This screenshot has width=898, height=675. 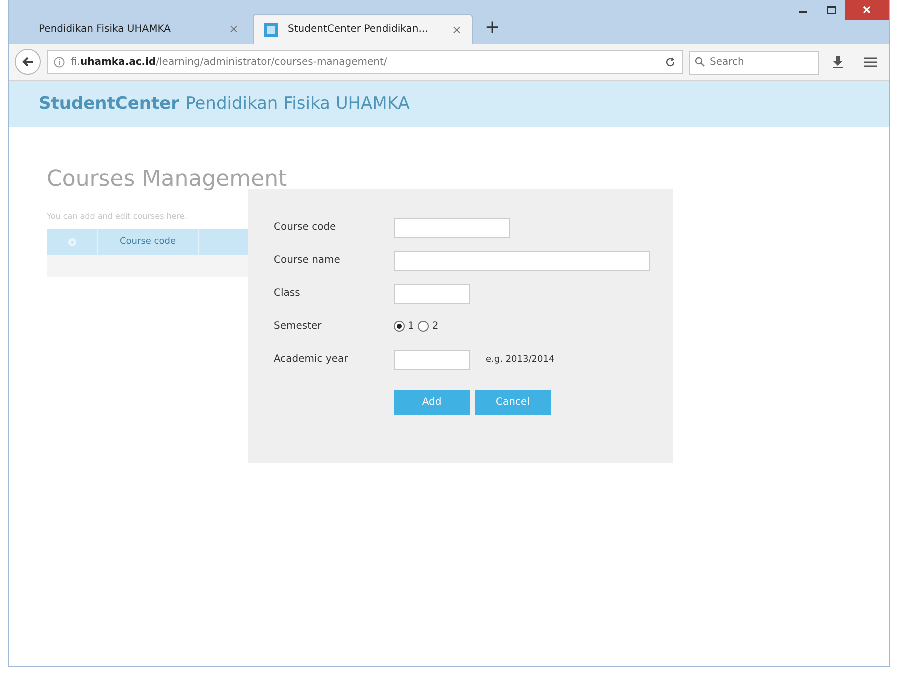 What do you see at coordinates (363, 29) in the screenshot?
I see `browser-tab: StudentCenter Pendidikan... ×` at bounding box center [363, 29].